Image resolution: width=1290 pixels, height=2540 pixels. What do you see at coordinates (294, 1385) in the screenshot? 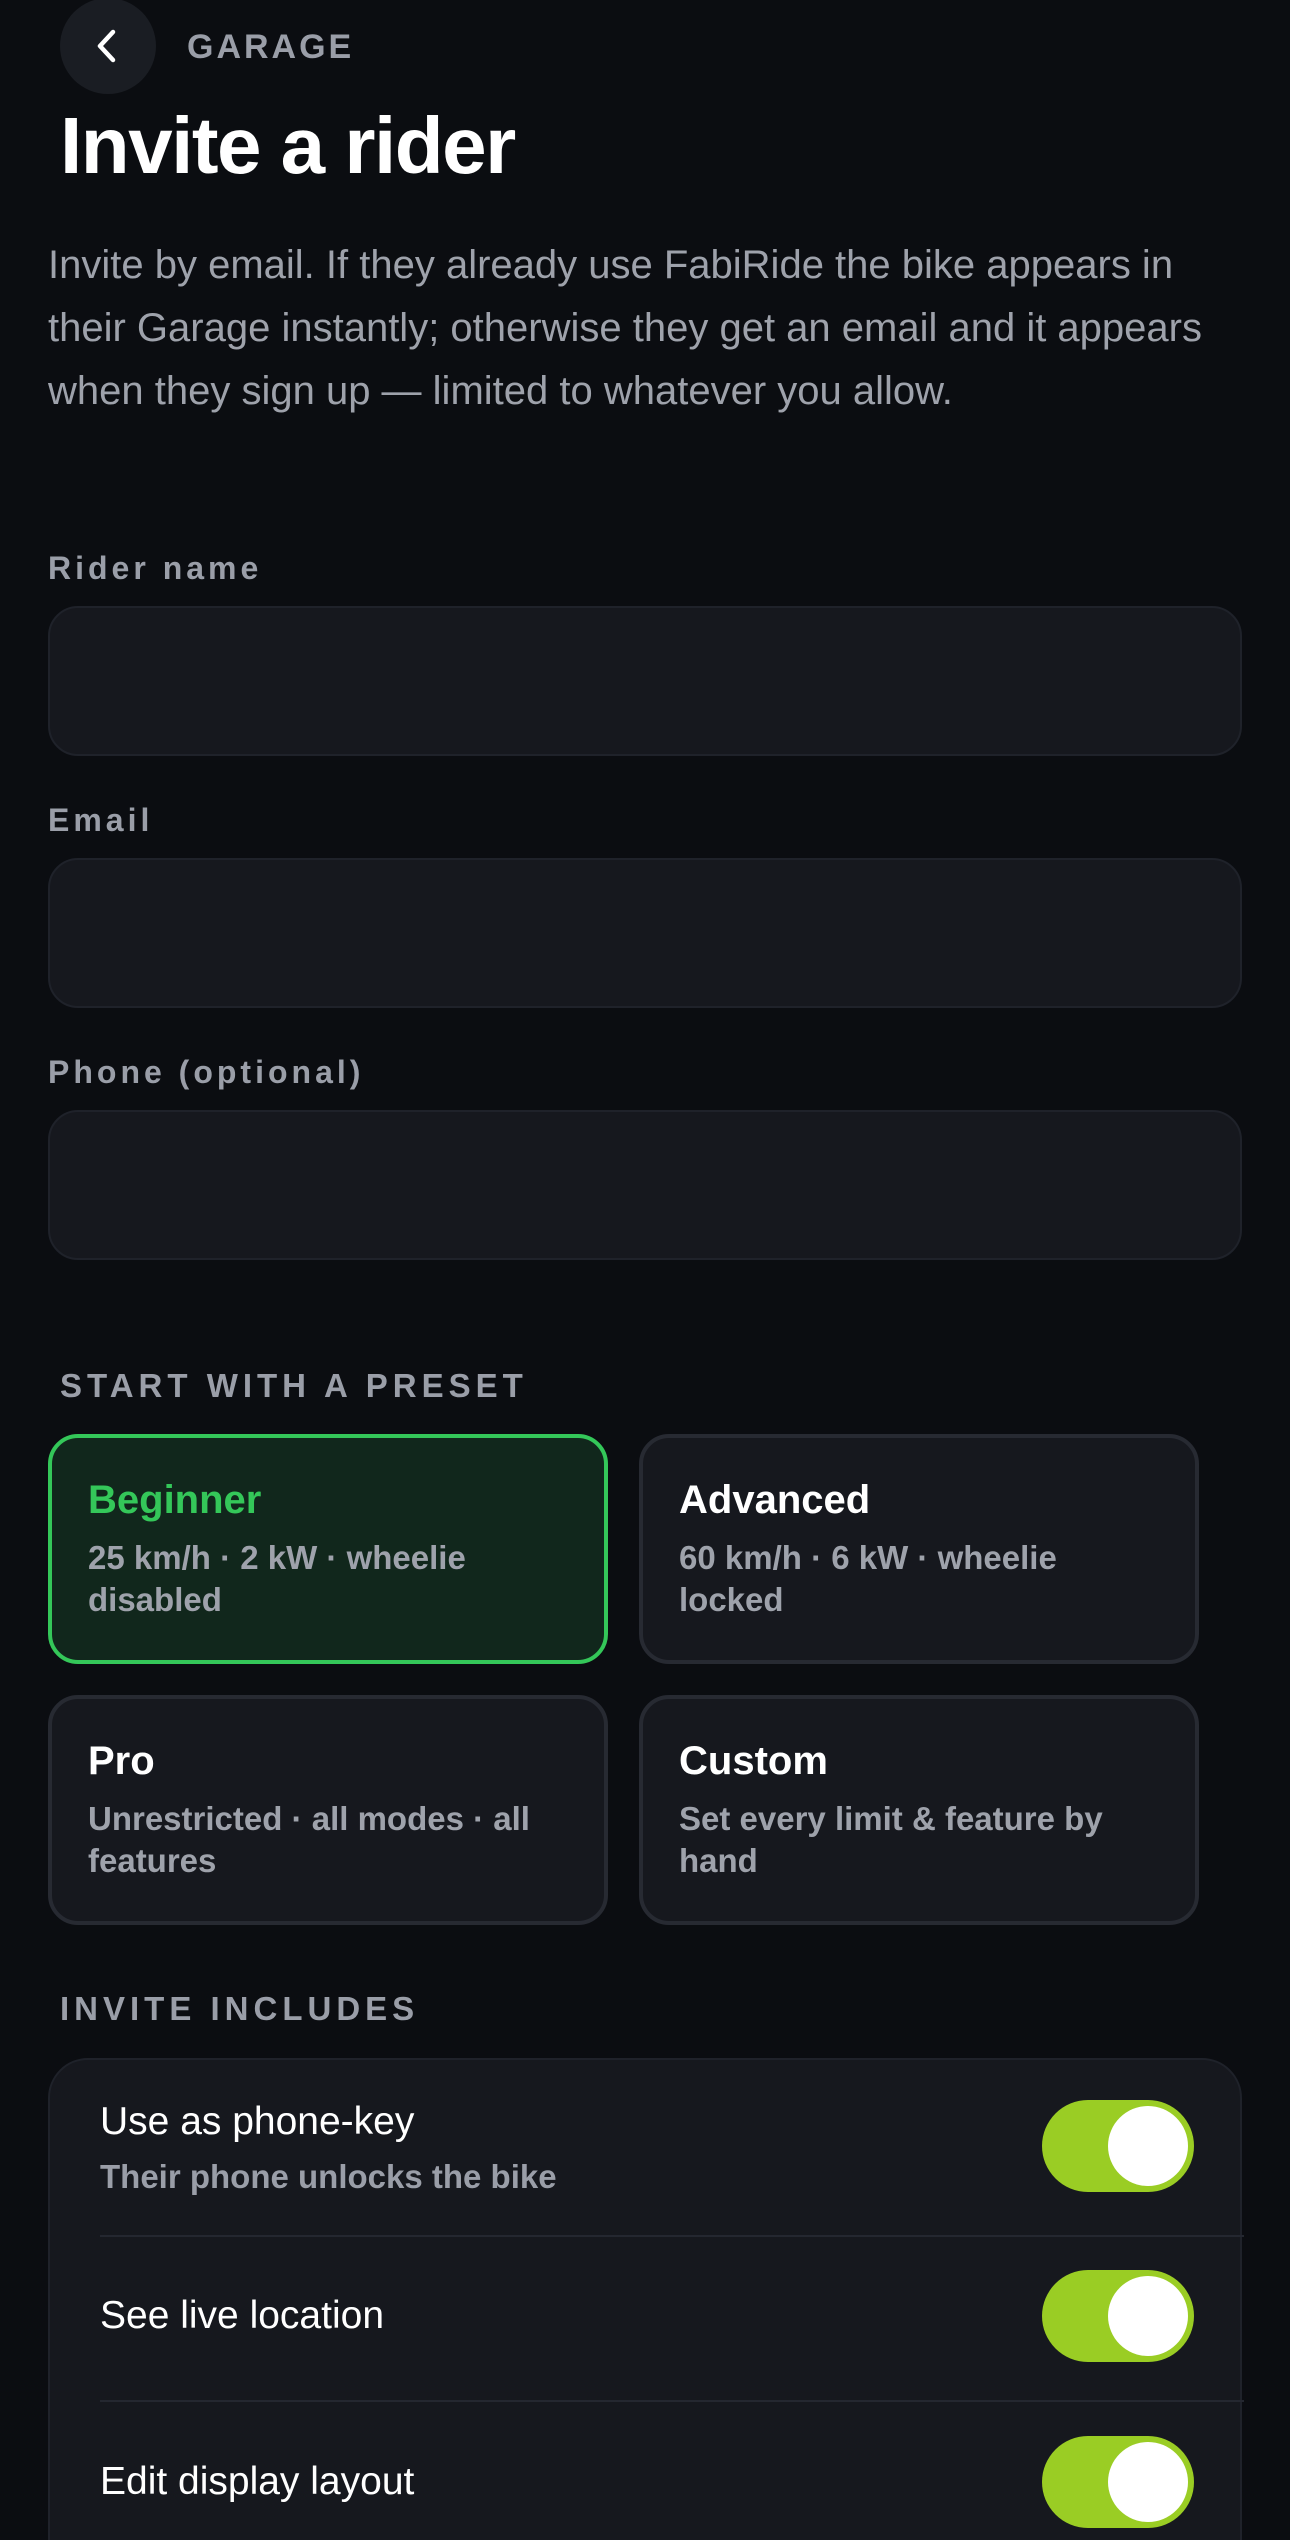
I see `preset-section-header: START WITH A PRESET` at bounding box center [294, 1385].